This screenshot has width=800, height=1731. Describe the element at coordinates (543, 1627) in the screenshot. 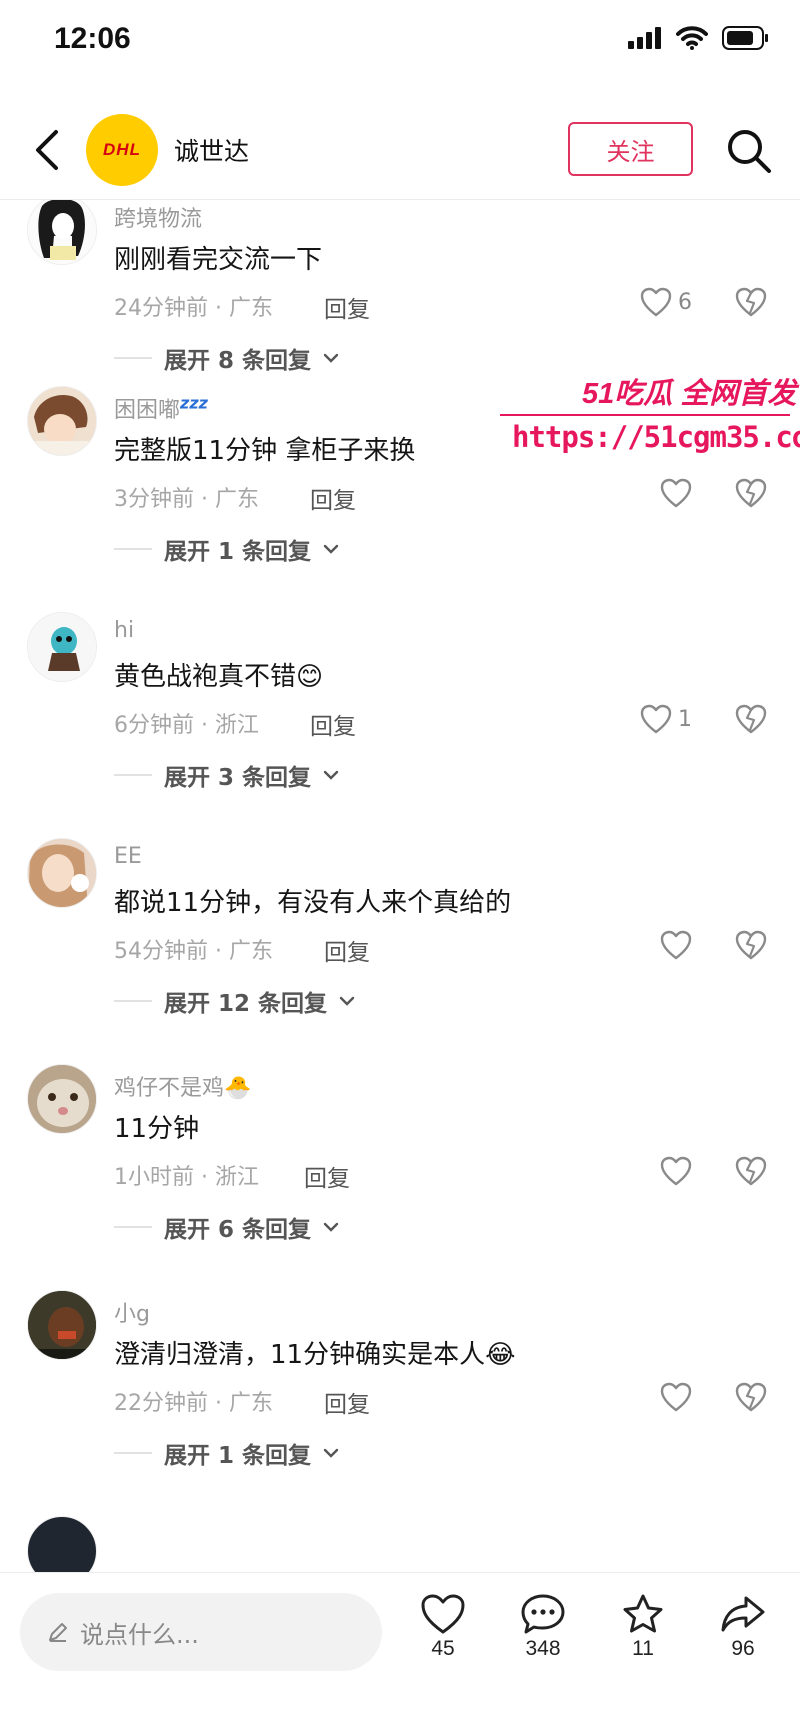

I see `comment-action: 348` at that location.